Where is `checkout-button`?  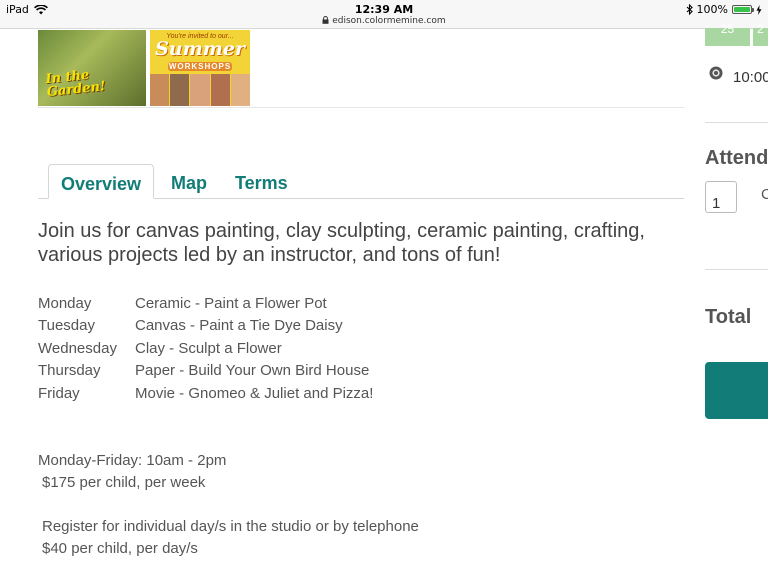
checkout-button is located at coordinates (736, 390).